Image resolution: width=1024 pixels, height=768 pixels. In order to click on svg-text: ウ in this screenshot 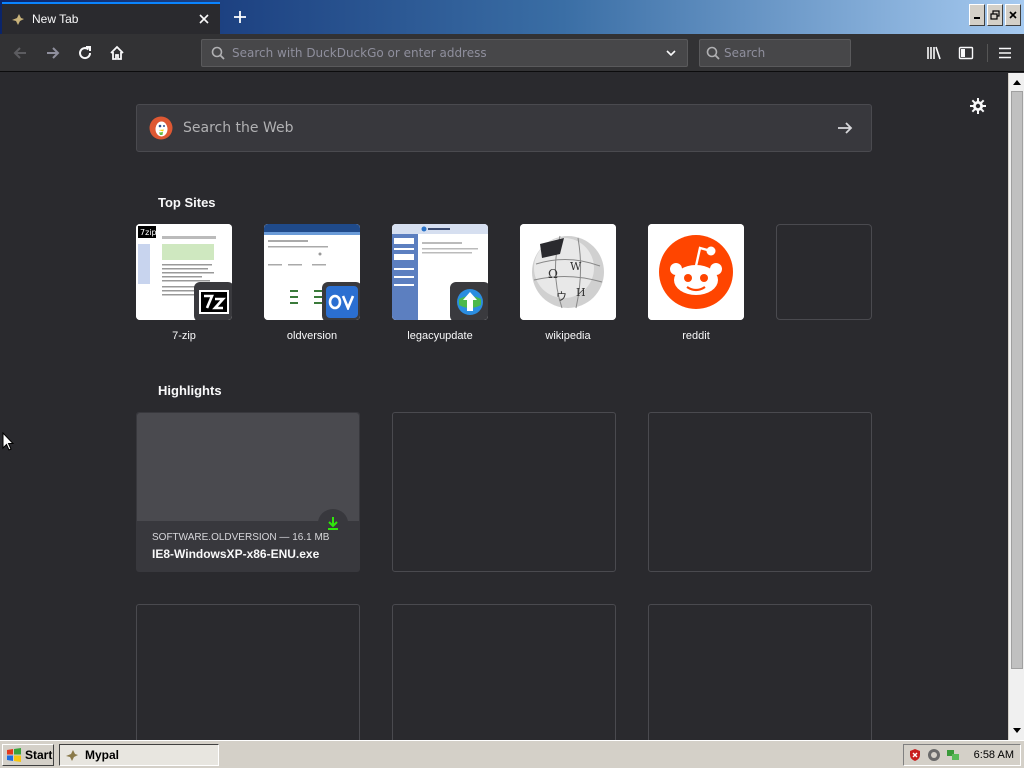, I will do `click(561, 296)`.